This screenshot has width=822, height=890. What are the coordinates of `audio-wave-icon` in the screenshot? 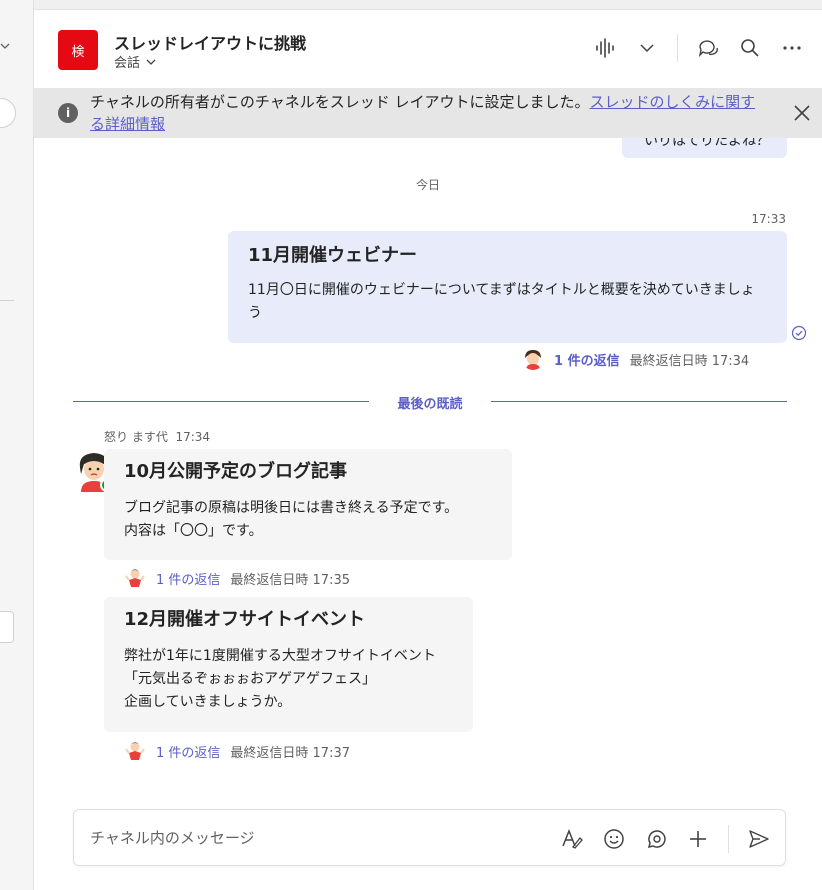 It's located at (605, 48).